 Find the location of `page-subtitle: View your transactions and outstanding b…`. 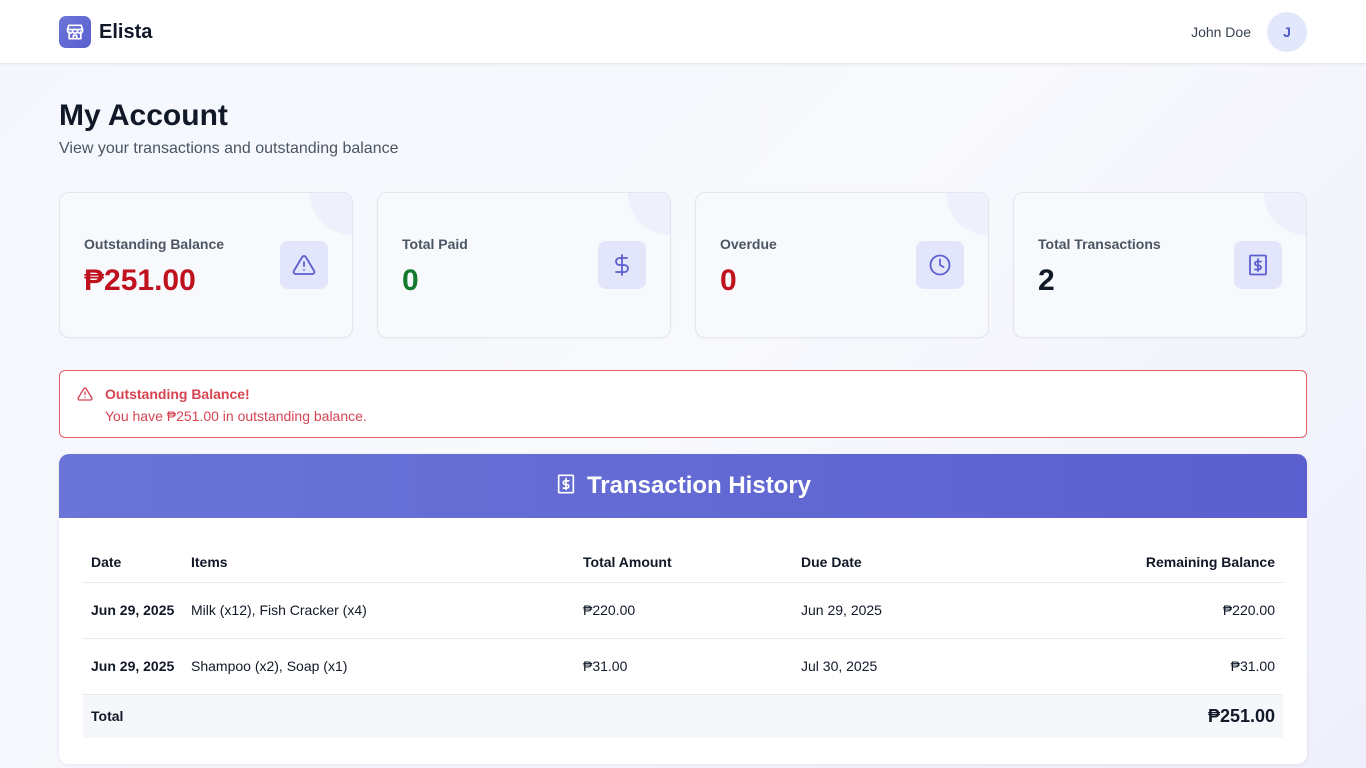

page-subtitle: View your transactions and outstanding b… is located at coordinates (229, 148).